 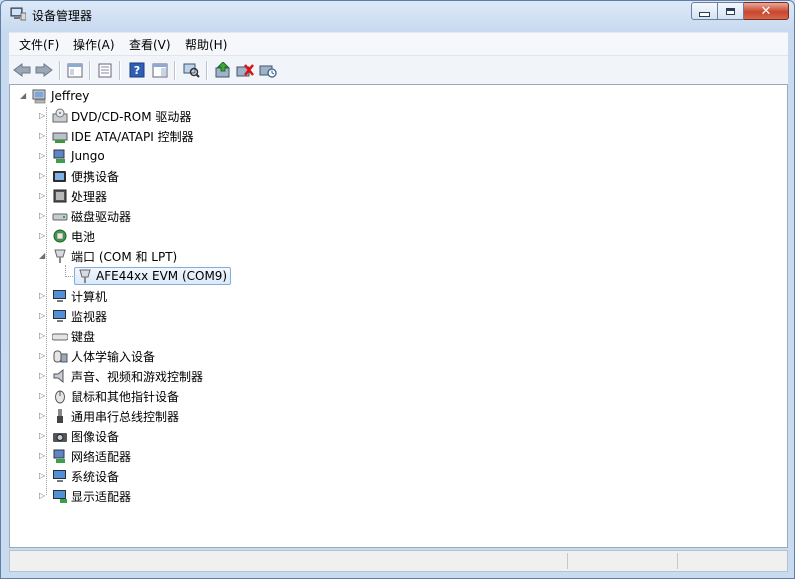 I want to click on help-icon: ?, so click(x=137, y=70).